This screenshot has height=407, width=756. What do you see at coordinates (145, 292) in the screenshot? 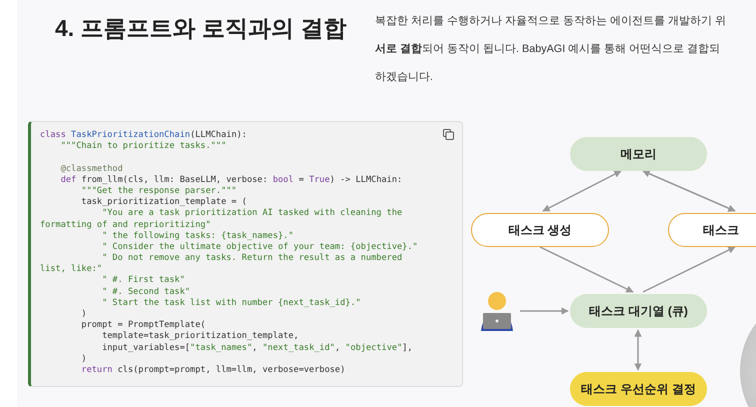
I see `code-line: " #. Second task"` at bounding box center [145, 292].